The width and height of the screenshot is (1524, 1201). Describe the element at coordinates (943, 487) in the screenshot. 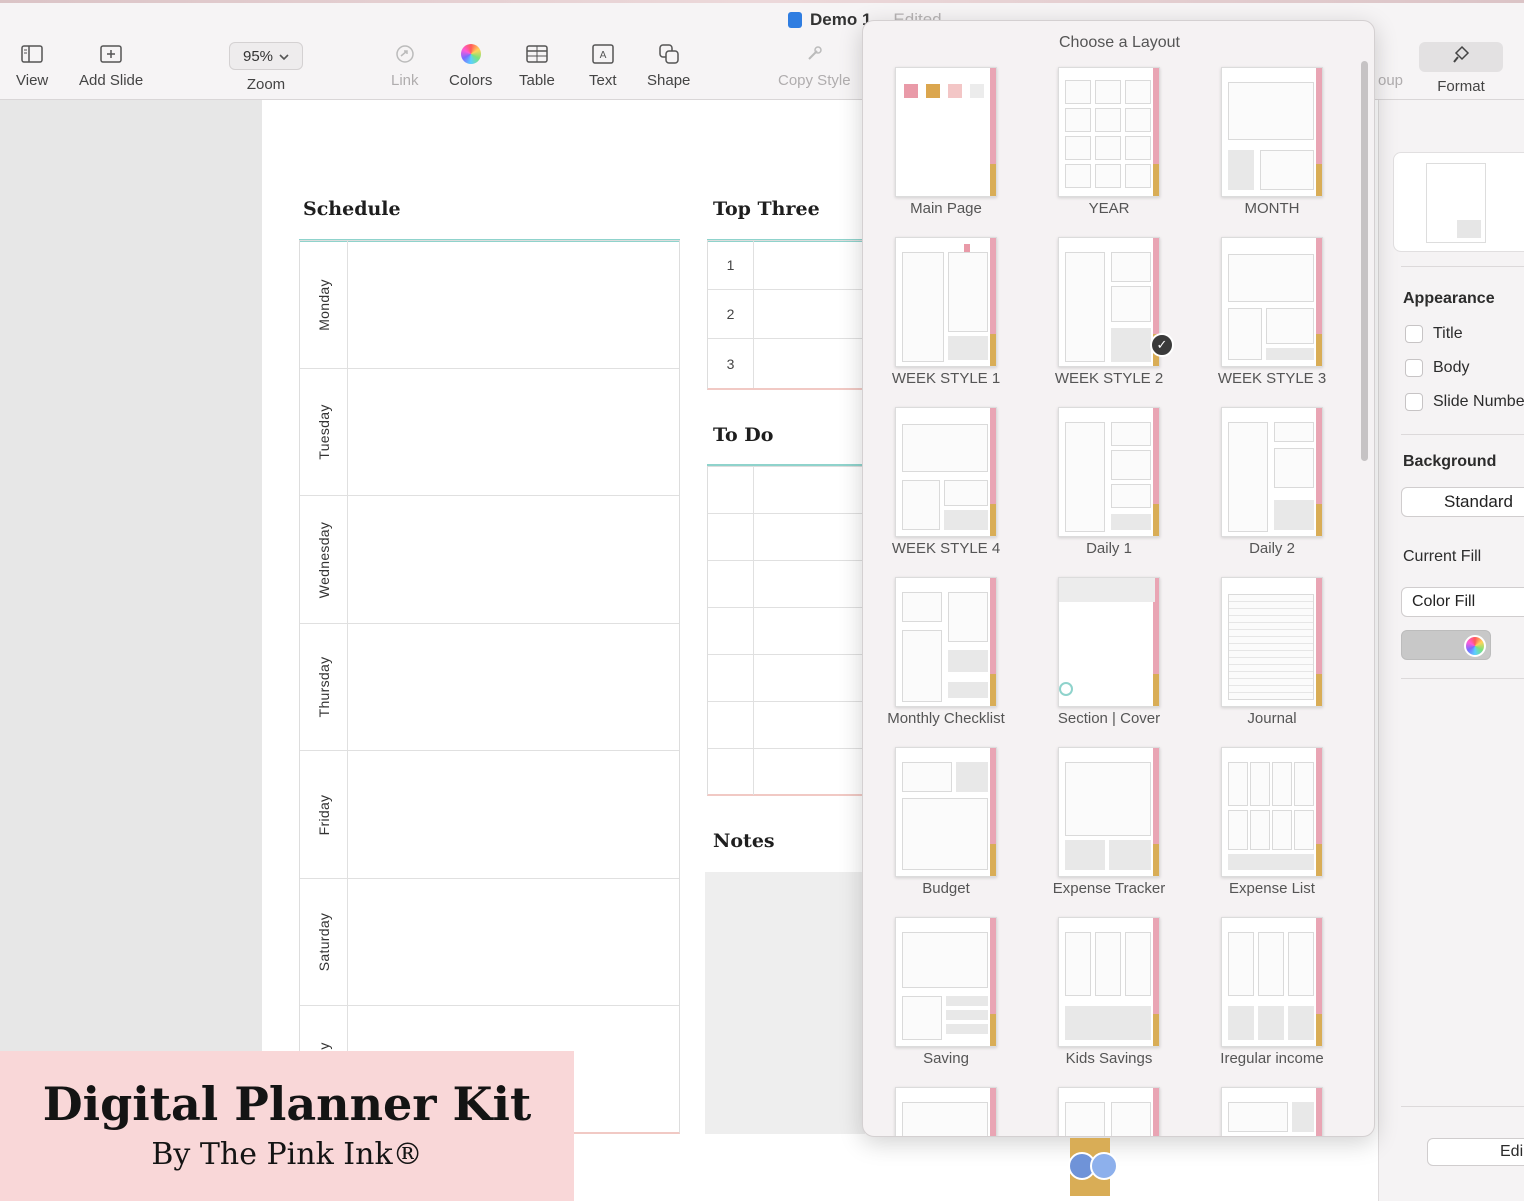

I see `layout-week-style-4: WEEK STYLE 4` at that location.